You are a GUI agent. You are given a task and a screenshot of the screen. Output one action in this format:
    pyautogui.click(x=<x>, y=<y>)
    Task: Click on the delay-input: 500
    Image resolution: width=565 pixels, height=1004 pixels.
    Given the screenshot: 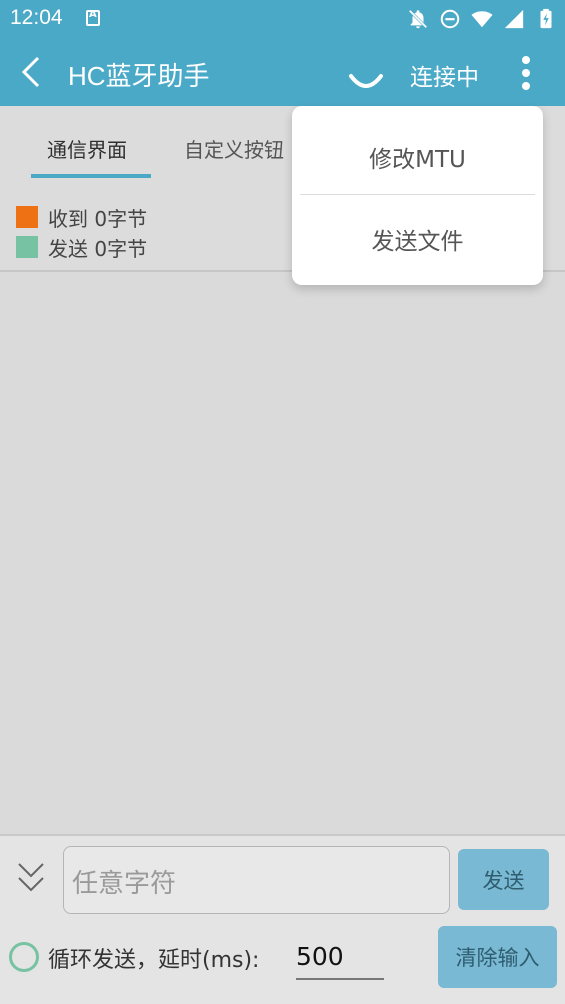 What is the action you would take?
    pyautogui.click(x=340, y=959)
    